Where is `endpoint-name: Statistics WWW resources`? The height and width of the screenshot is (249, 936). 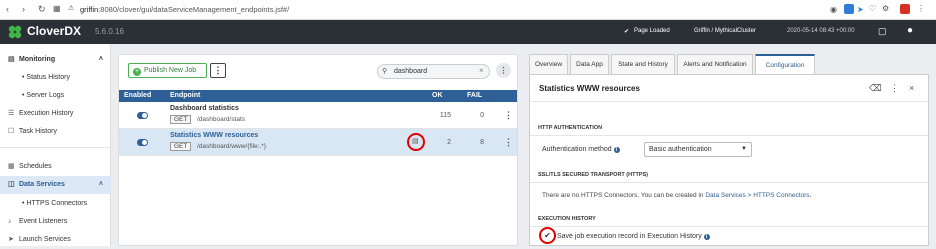
endpoint-name: Statistics WWW resources is located at coordinates (214, 135).